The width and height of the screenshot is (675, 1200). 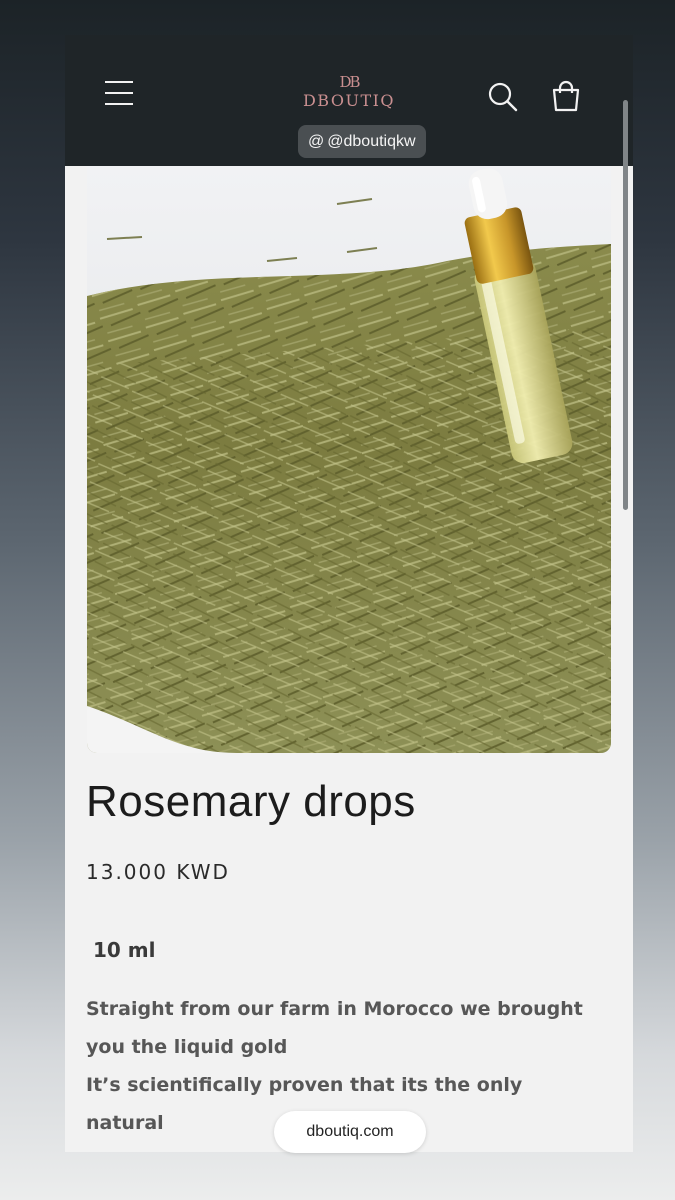 I want to click on site-header: DB DBOUTIQ @ @dboutiqkw, so click(x=349, y=100).